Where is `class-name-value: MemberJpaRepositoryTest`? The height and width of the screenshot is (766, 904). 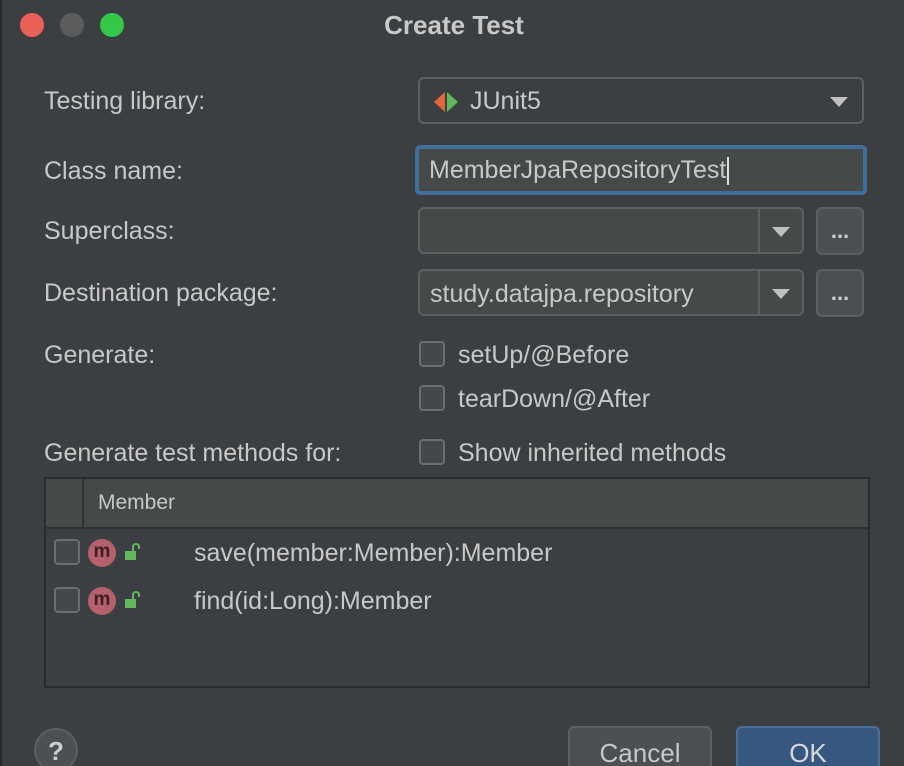
class-name-value: MemberJpaRepositoryTest is located at coordinates (578, 170).